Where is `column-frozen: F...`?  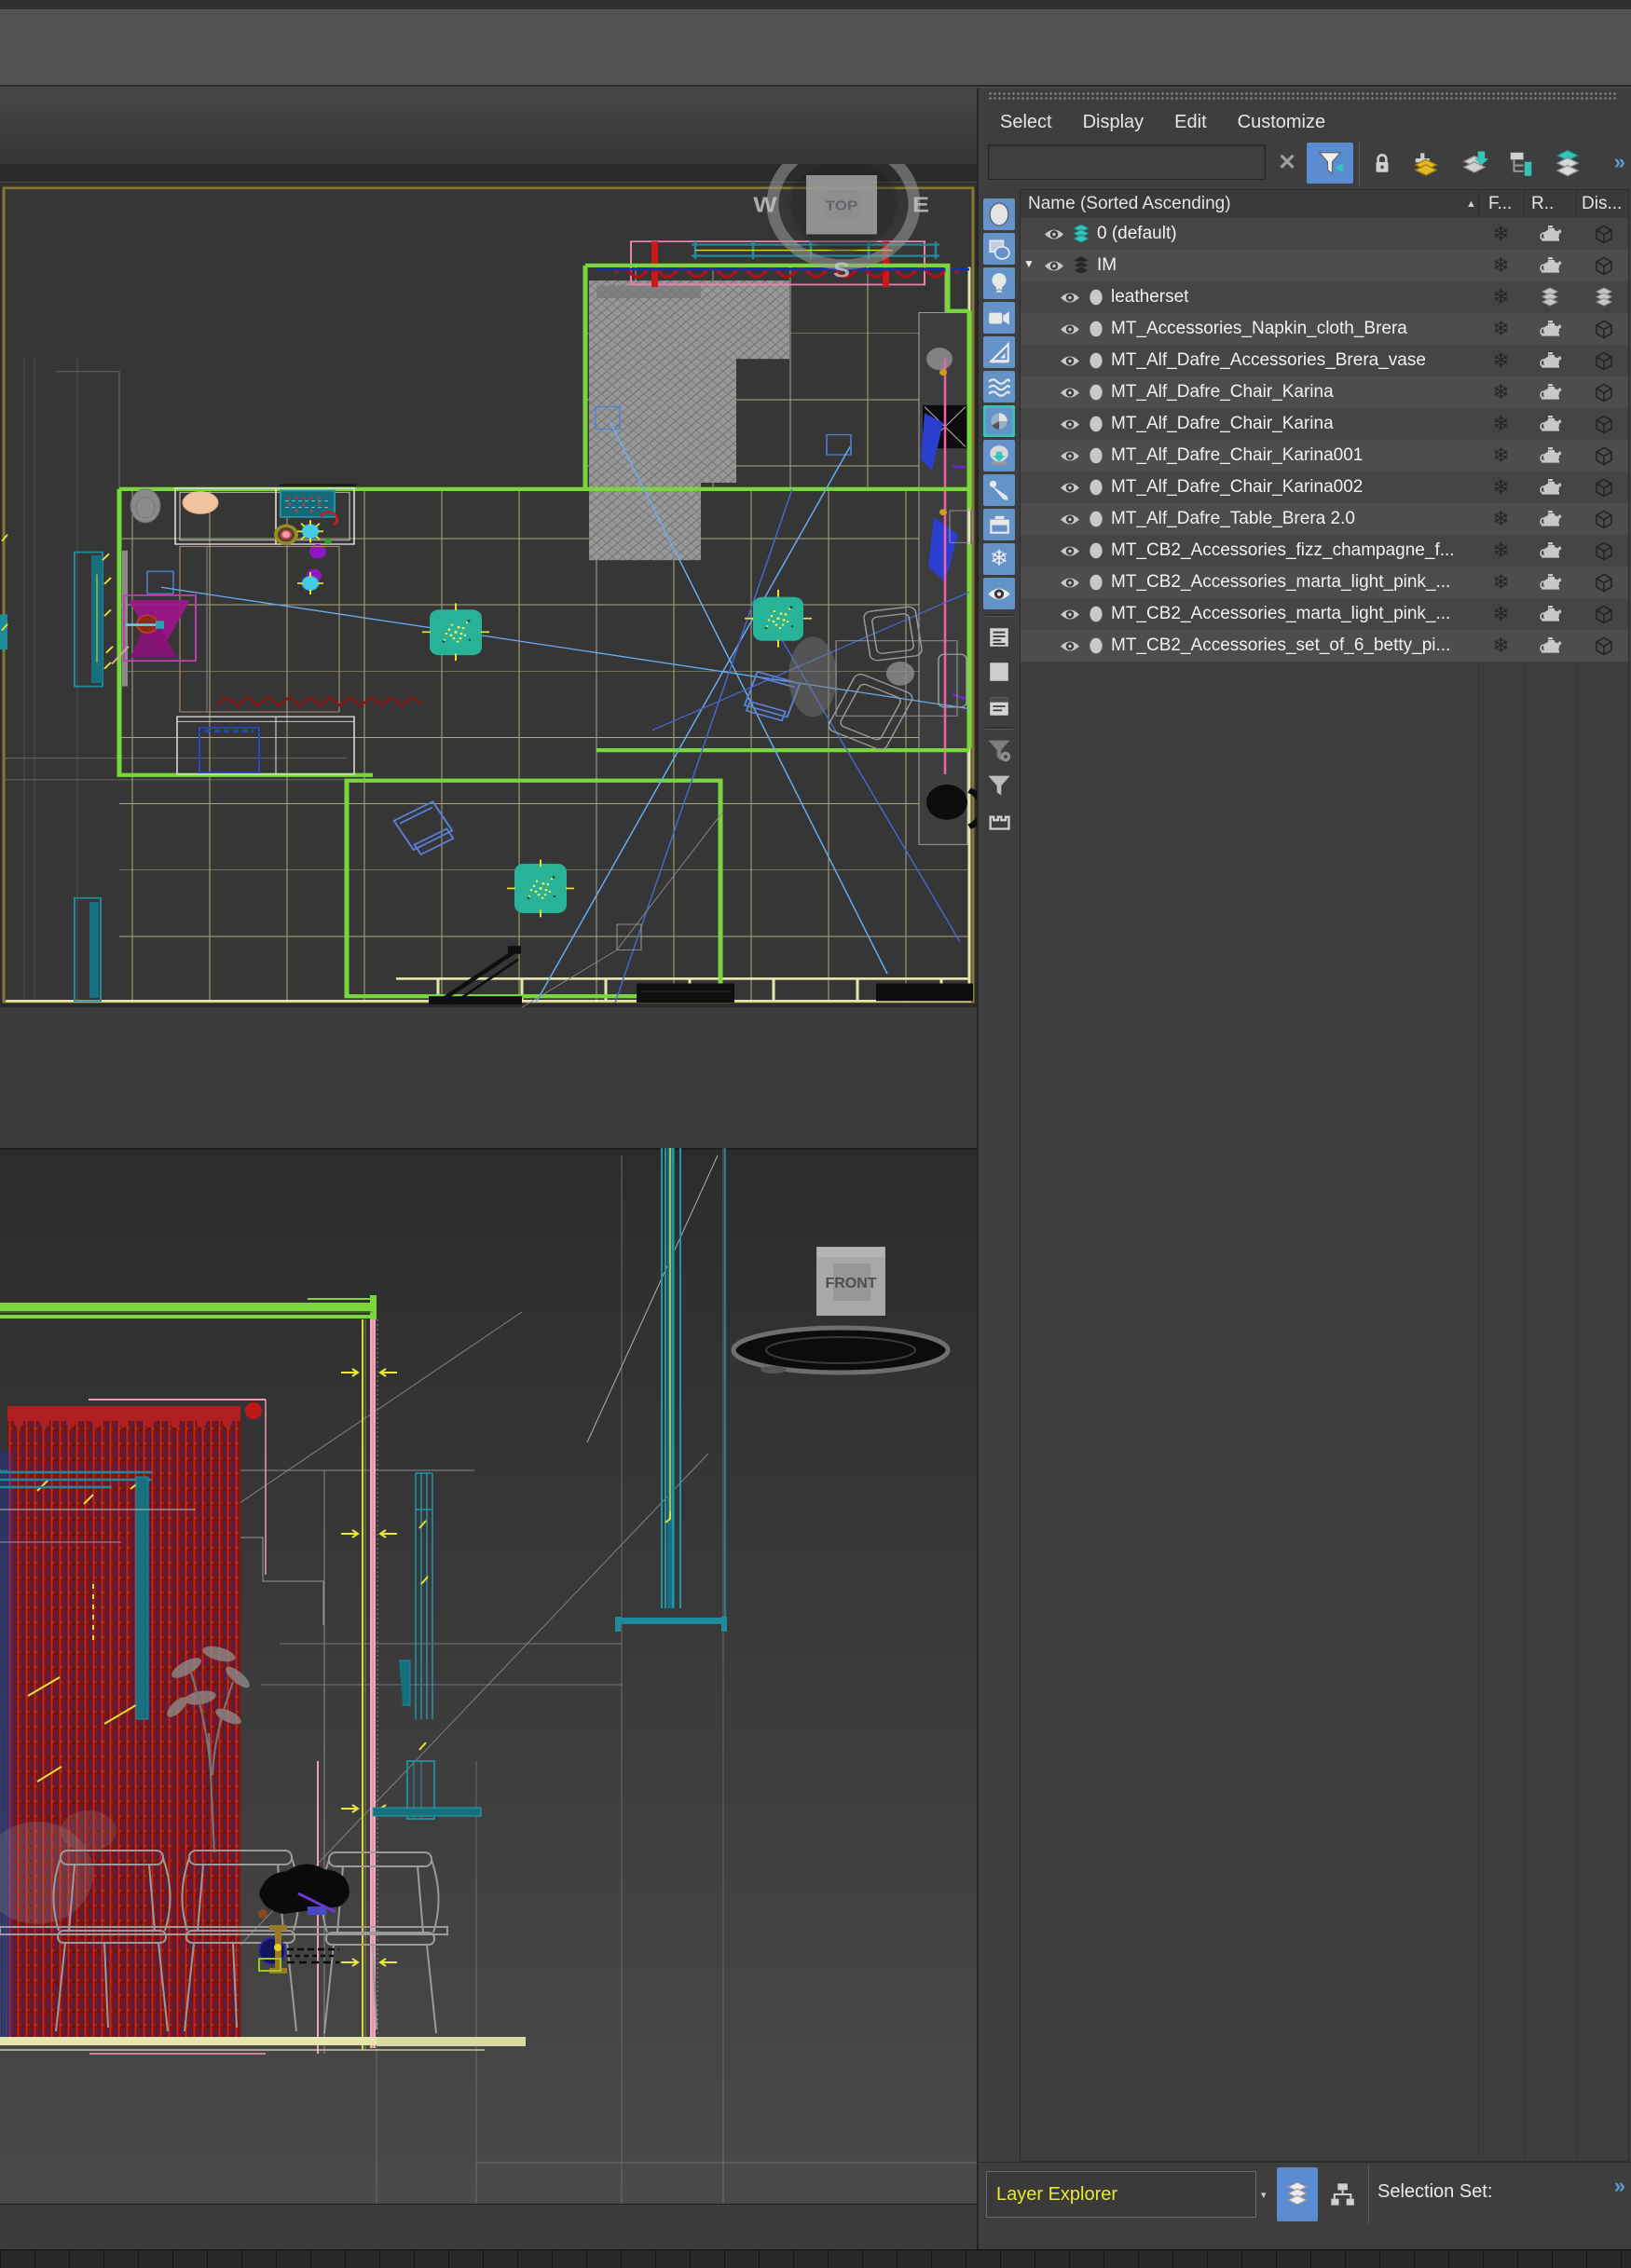 column-frozen: F... is located at coordinates (1500, 204).